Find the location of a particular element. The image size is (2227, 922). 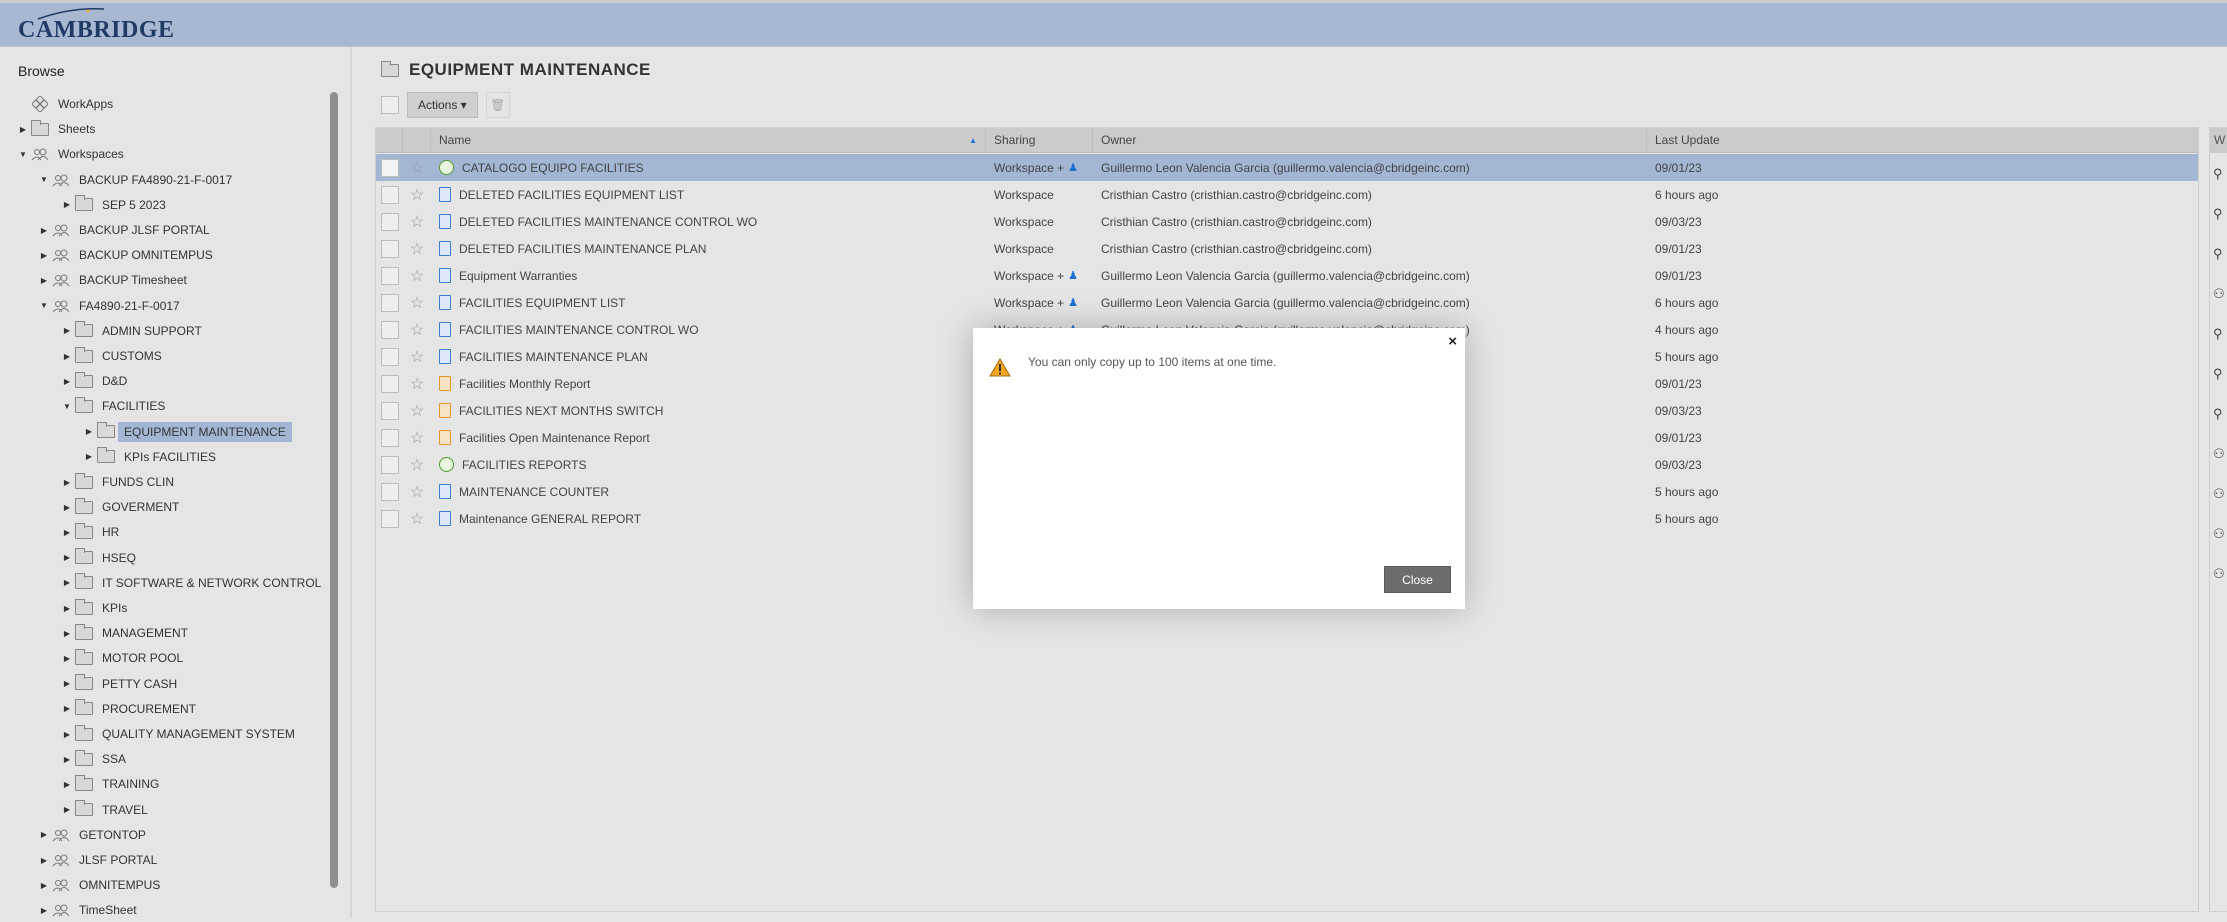

sidebar-item: ▶ KPIs is located at coordinates (93, 608).